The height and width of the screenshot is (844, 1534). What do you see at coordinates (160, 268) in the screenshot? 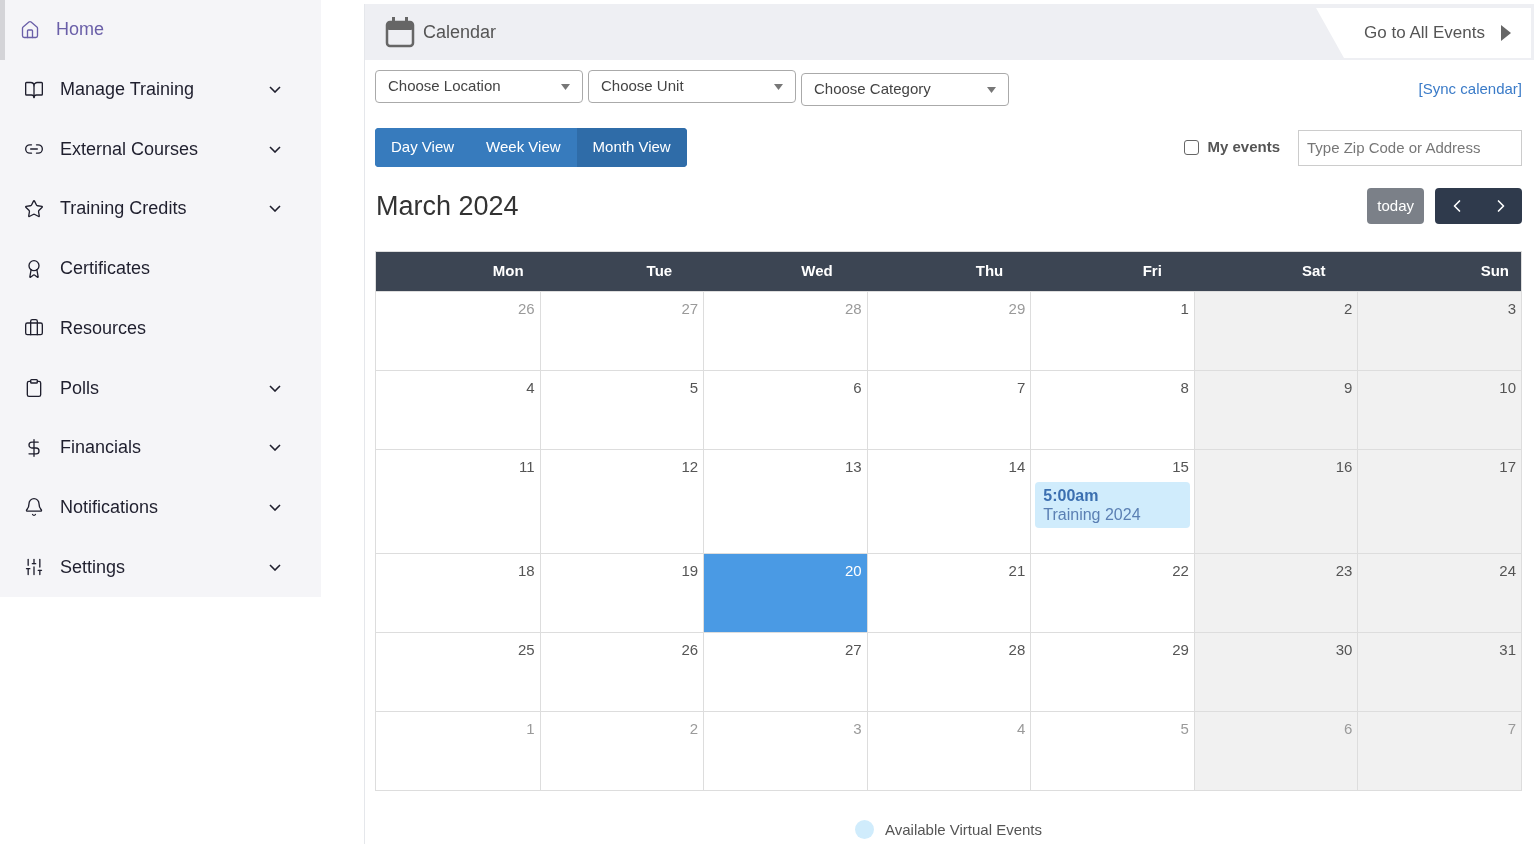
I see `sidebar-item: Certificates` at bounding box center [160, 268].